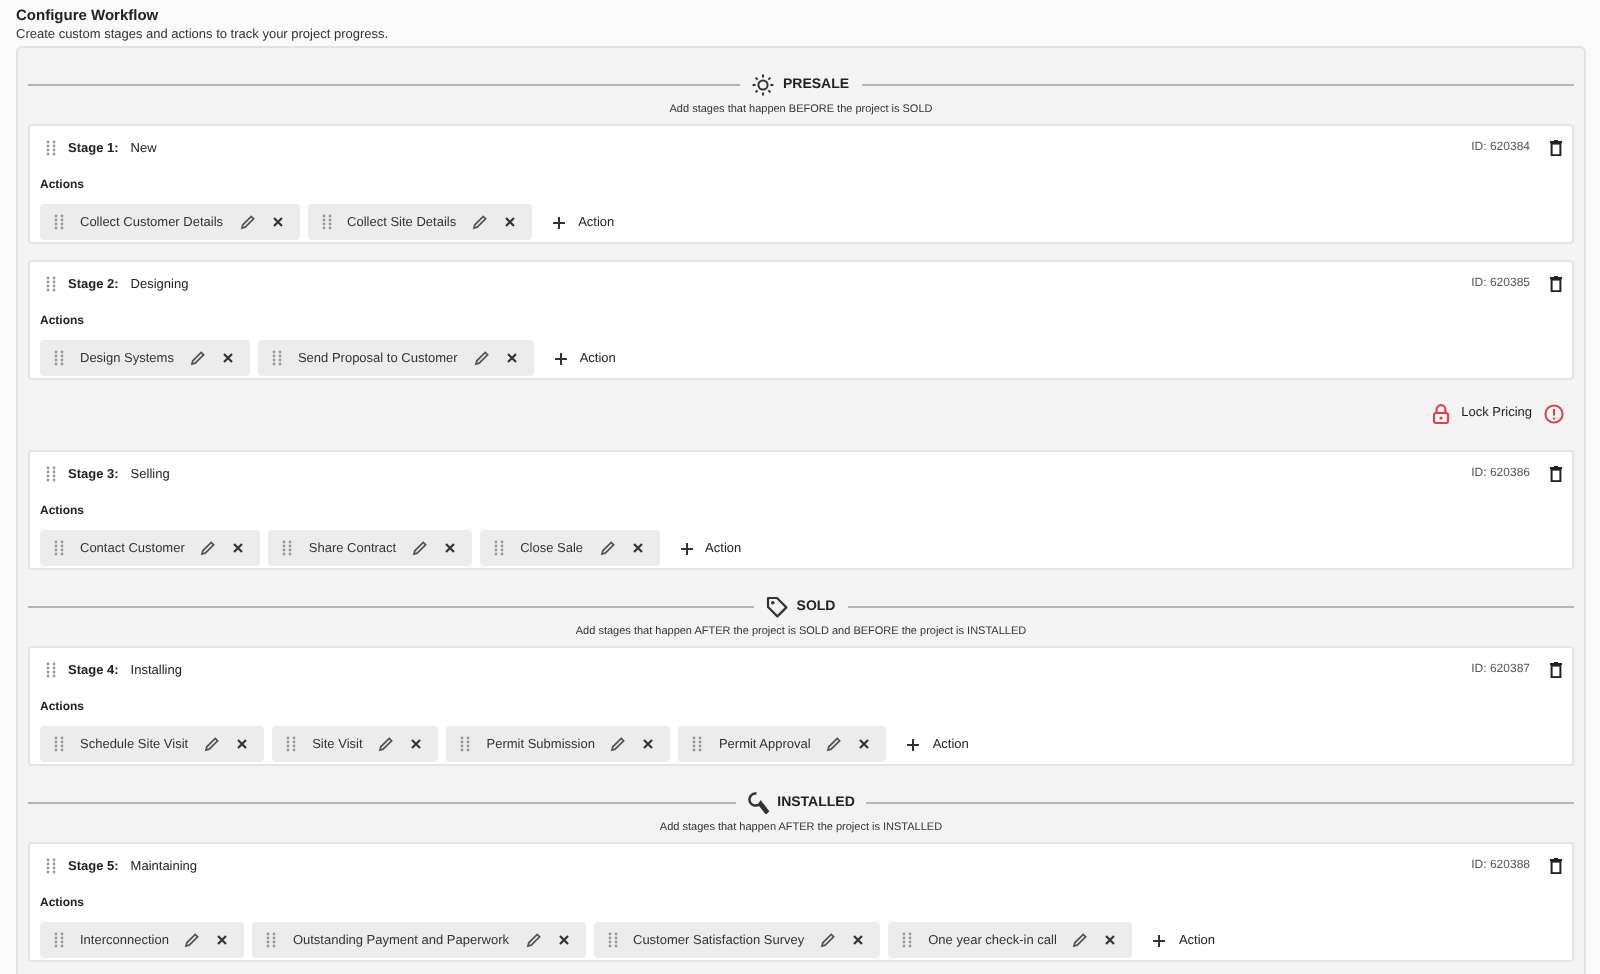  What do you see at coordinates (763, 84) in the screenshot?
I see `sun-icon` at bounding box center [763, 84].